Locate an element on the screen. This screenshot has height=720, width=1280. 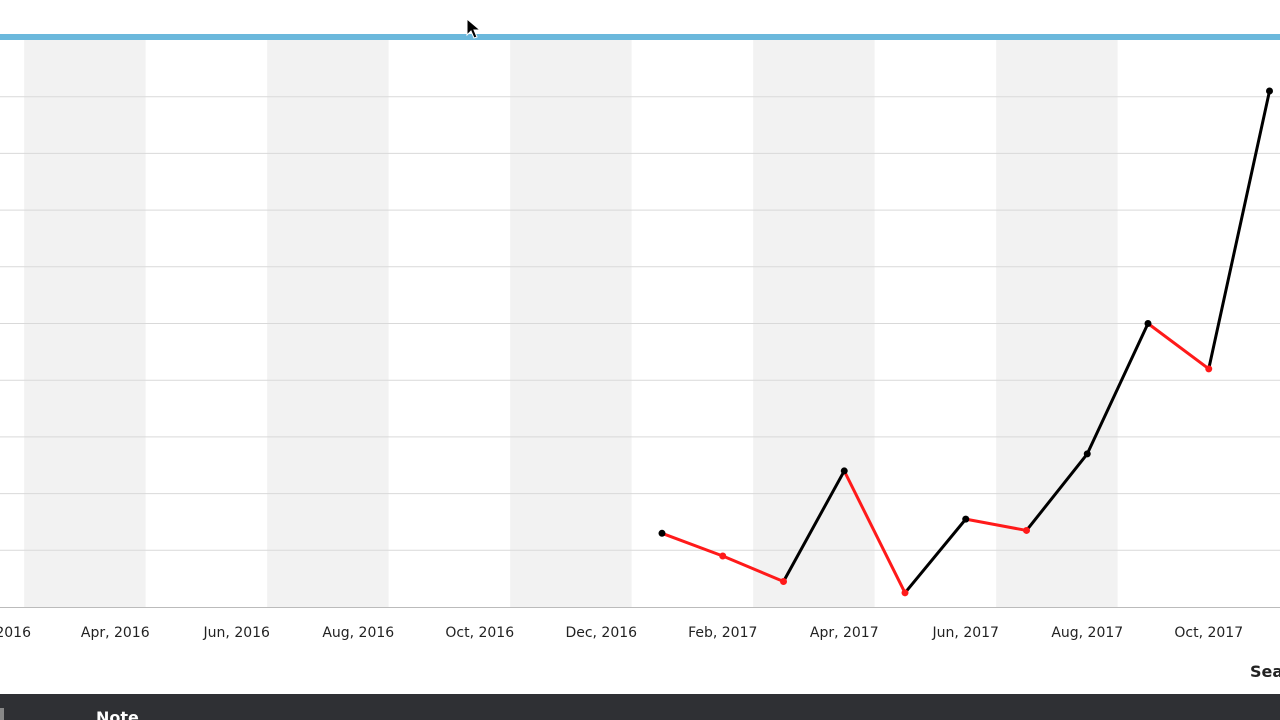
note-column-header: Note is located at coordinates (117, 714).